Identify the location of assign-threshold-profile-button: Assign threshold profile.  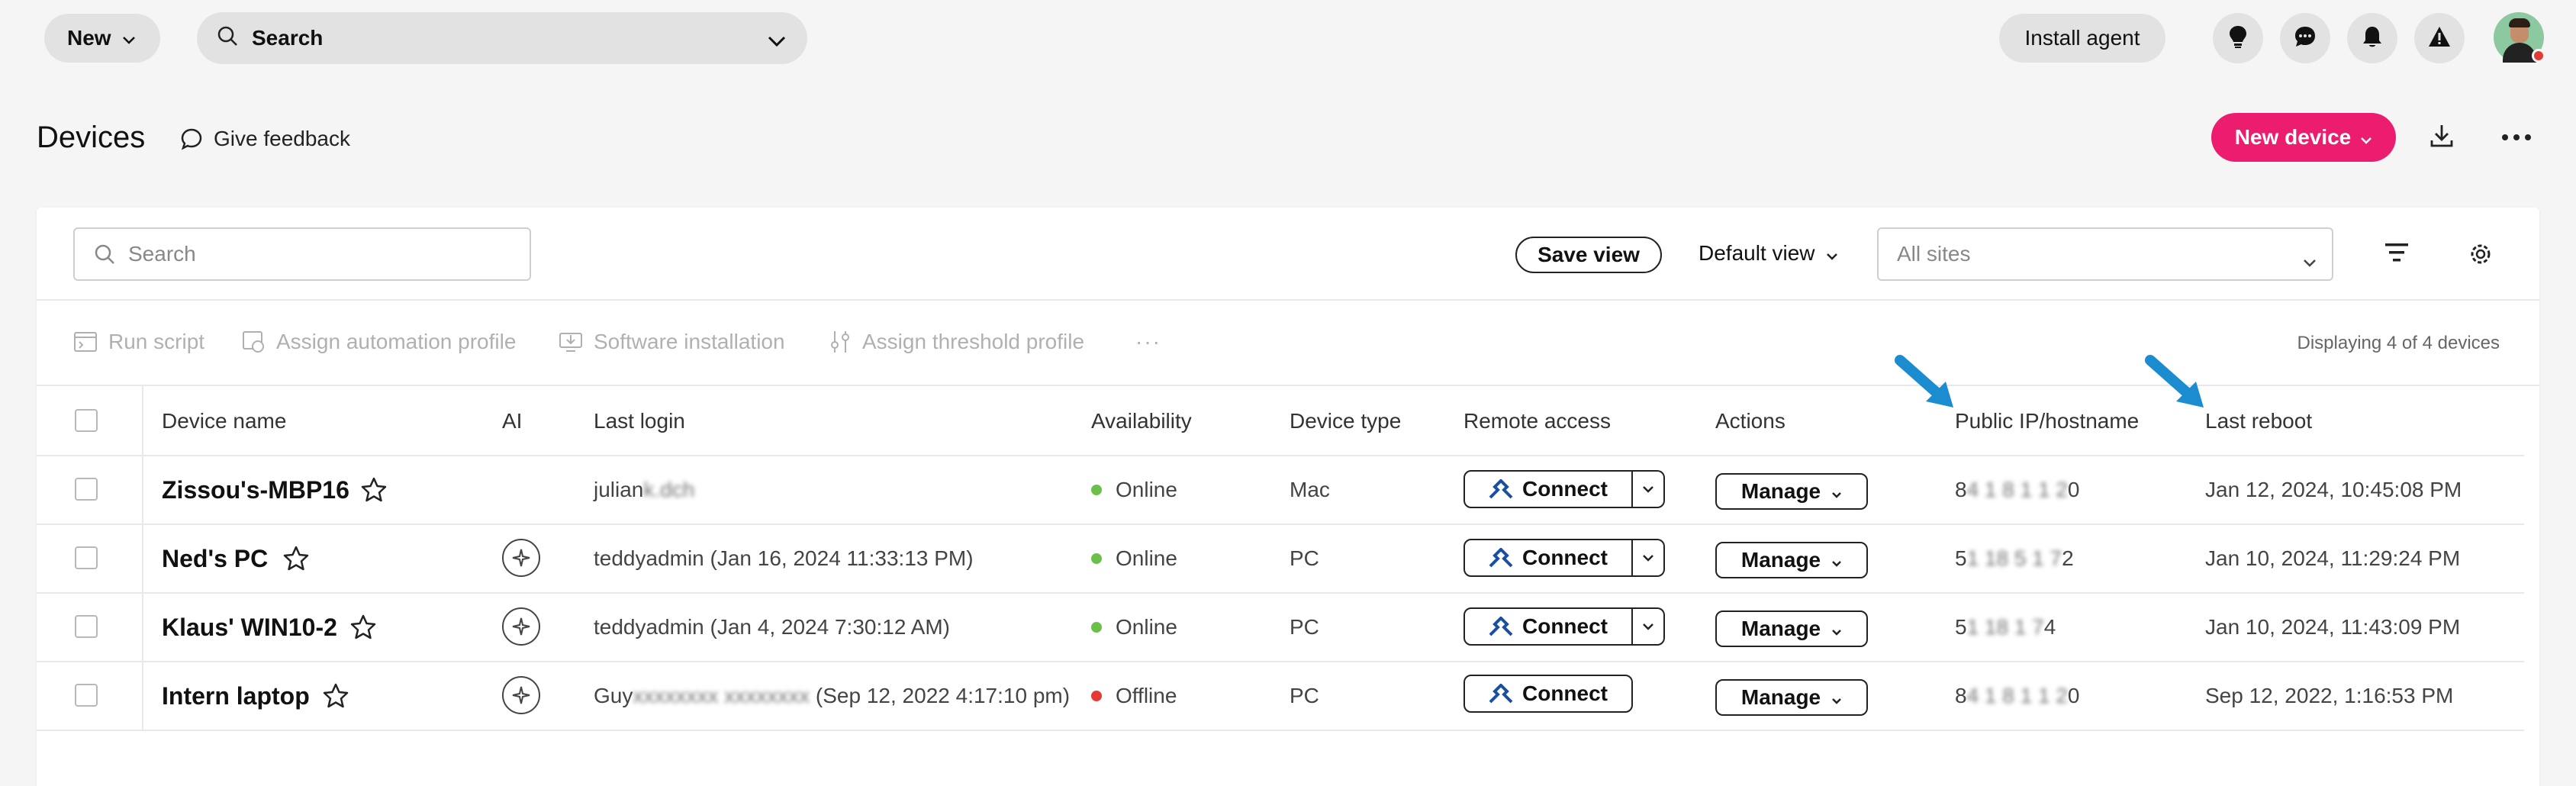
(956, 342).